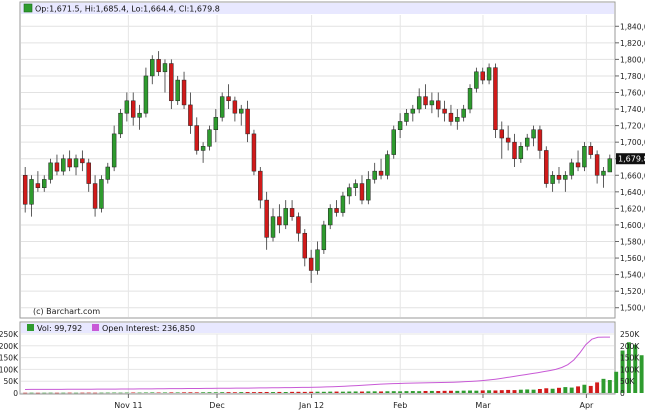 This screenshot has height=416, width=645. I want to click on volume-tick-label-left: 0, so click(15, 393).